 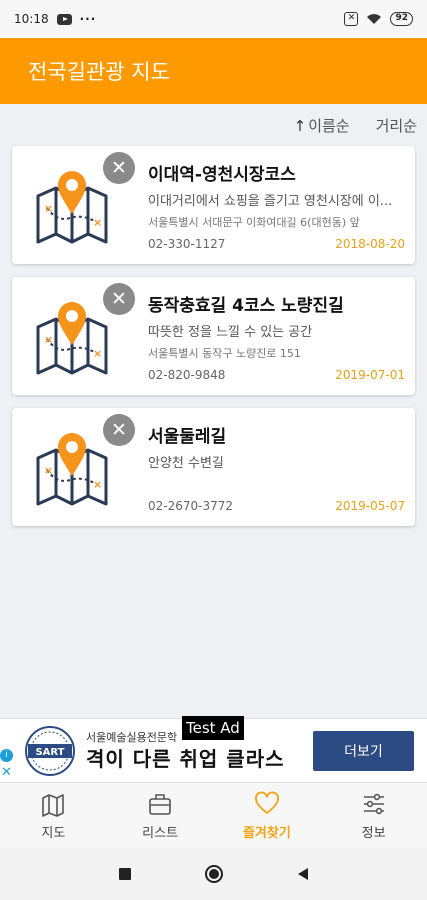 I want to click on sort-by-distance-button: 거리순, so click(x=396, y=125).